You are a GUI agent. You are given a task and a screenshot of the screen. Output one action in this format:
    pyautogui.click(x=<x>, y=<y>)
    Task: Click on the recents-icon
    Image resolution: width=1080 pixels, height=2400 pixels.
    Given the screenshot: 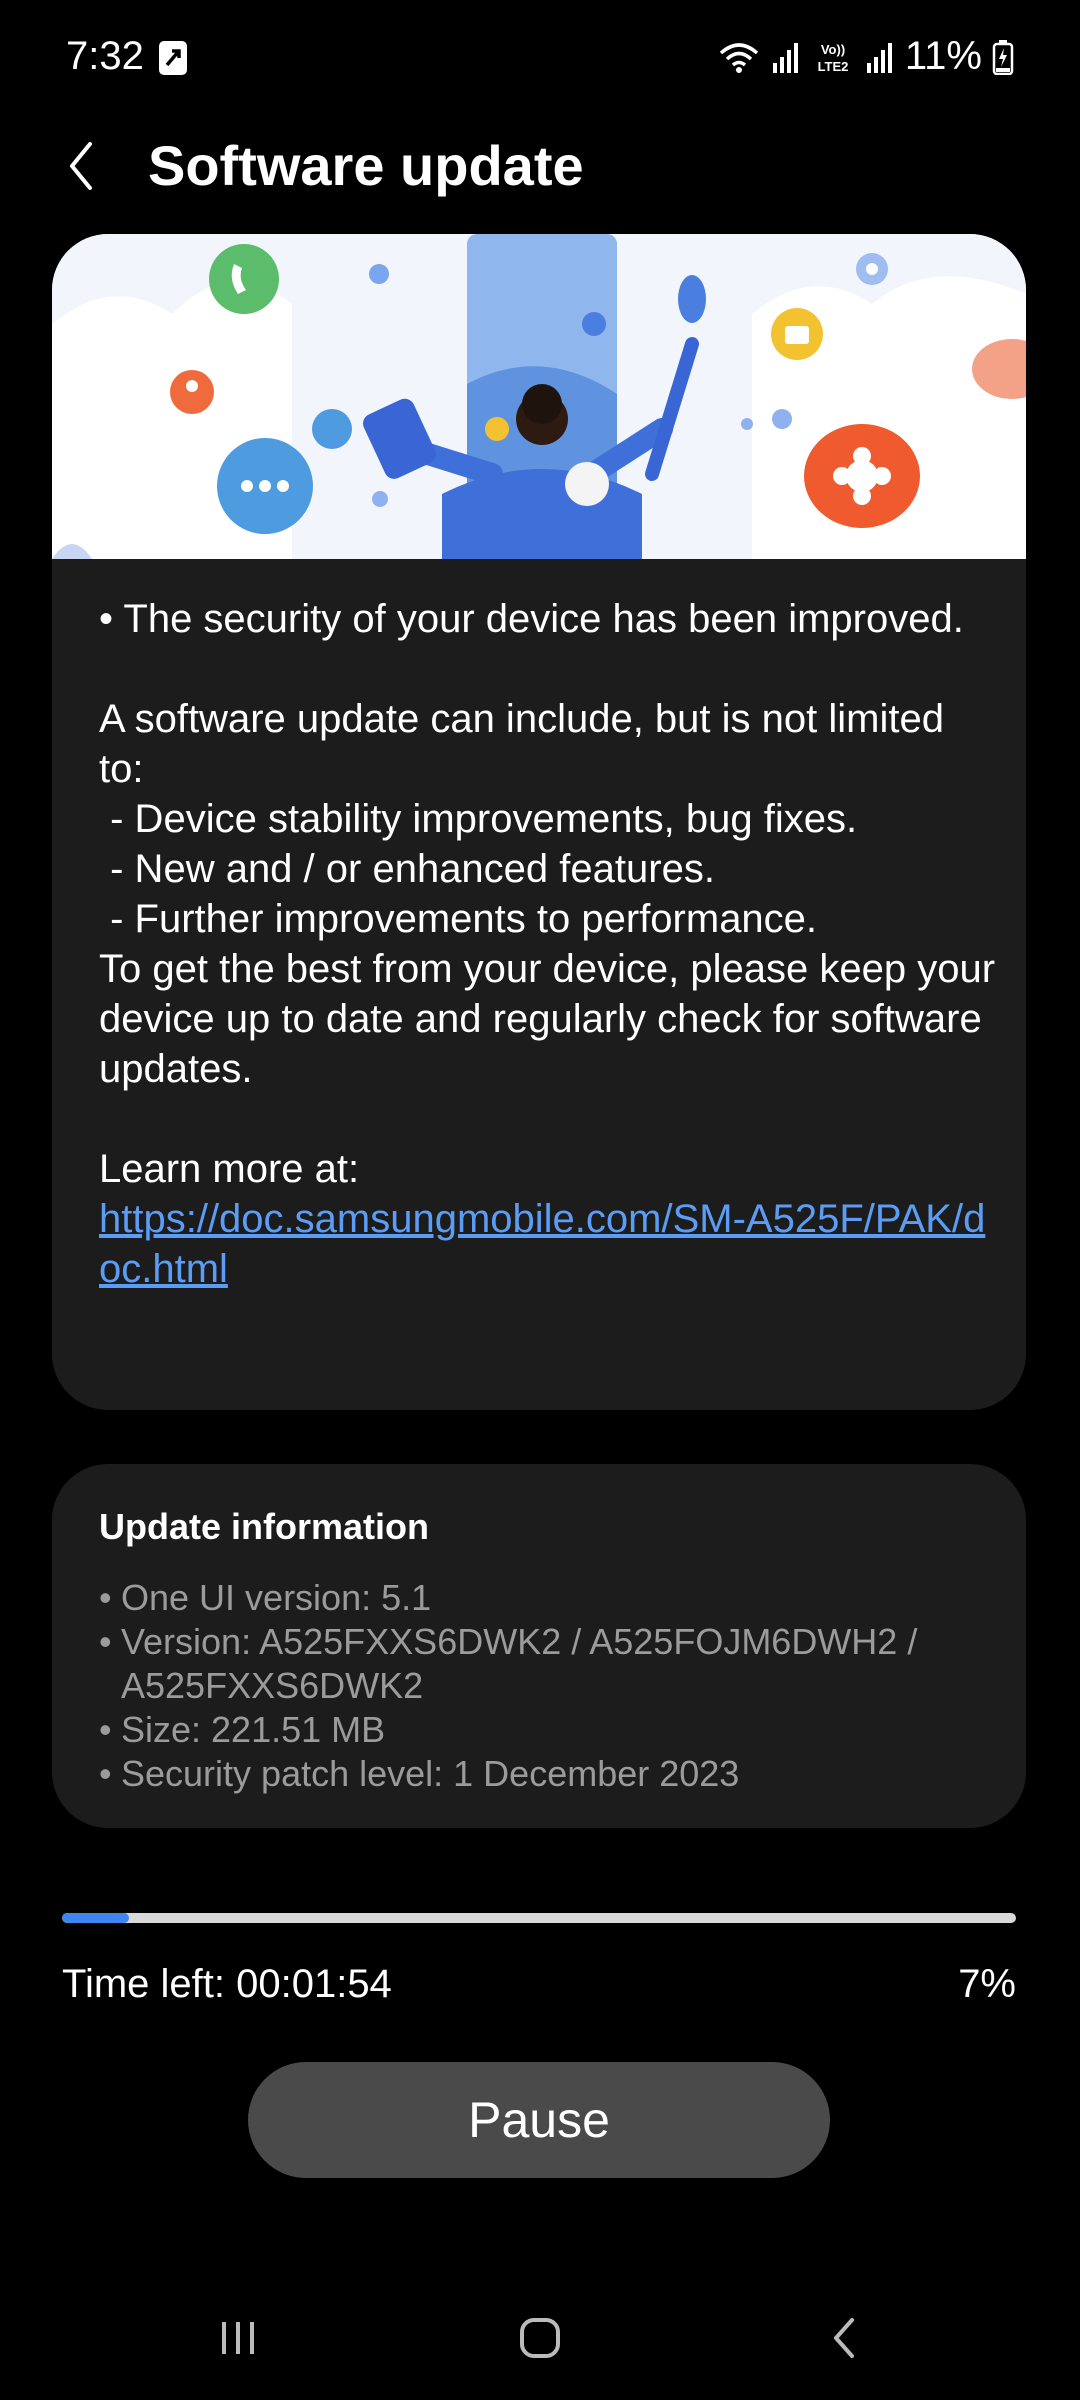 What is the action you would take?
    pyautogui.click(x=238, y=2338)
    